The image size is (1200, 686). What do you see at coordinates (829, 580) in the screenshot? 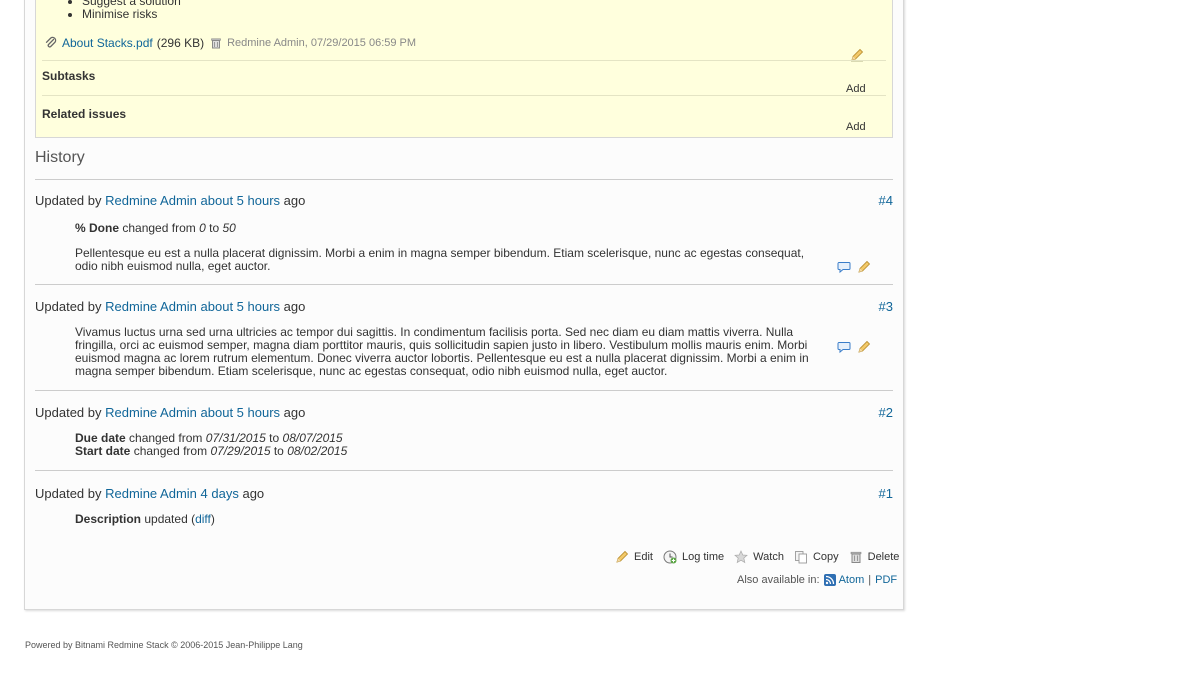
I see `rss-feed-icon` at bounding box center [829, 580].